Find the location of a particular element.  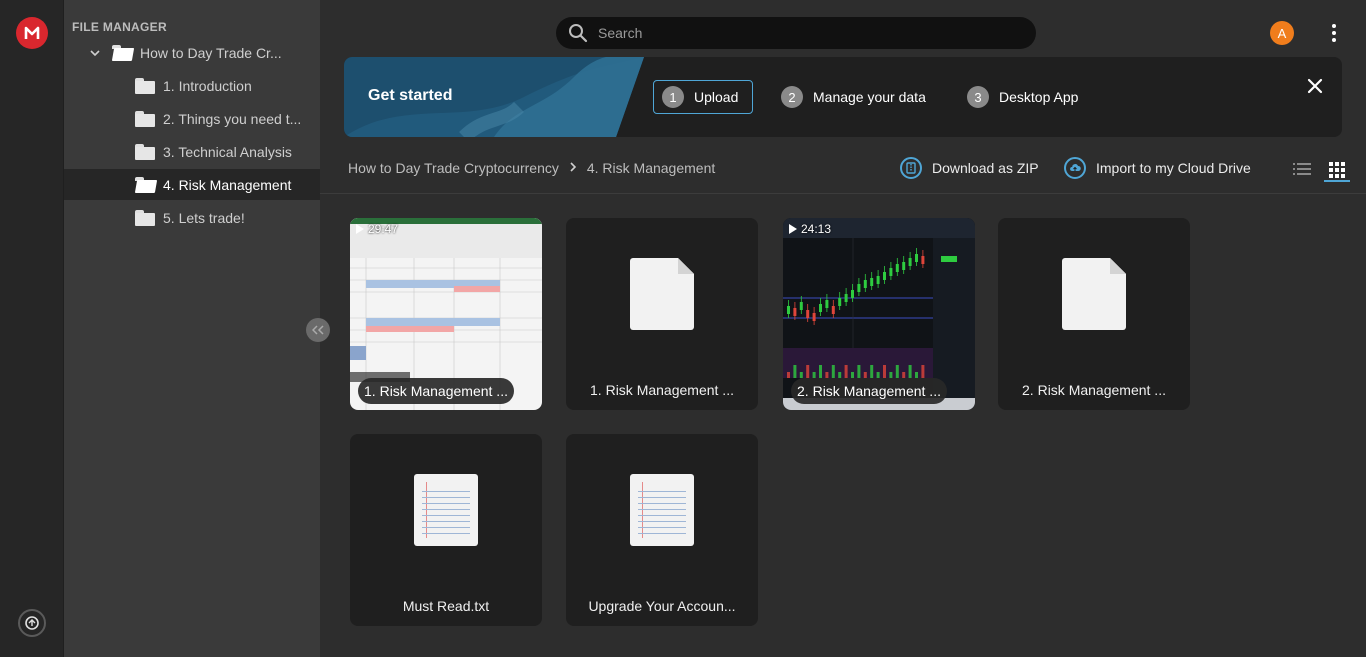

step-desktop-app: 3 Desktop App is located at coordinates (1022, 97).